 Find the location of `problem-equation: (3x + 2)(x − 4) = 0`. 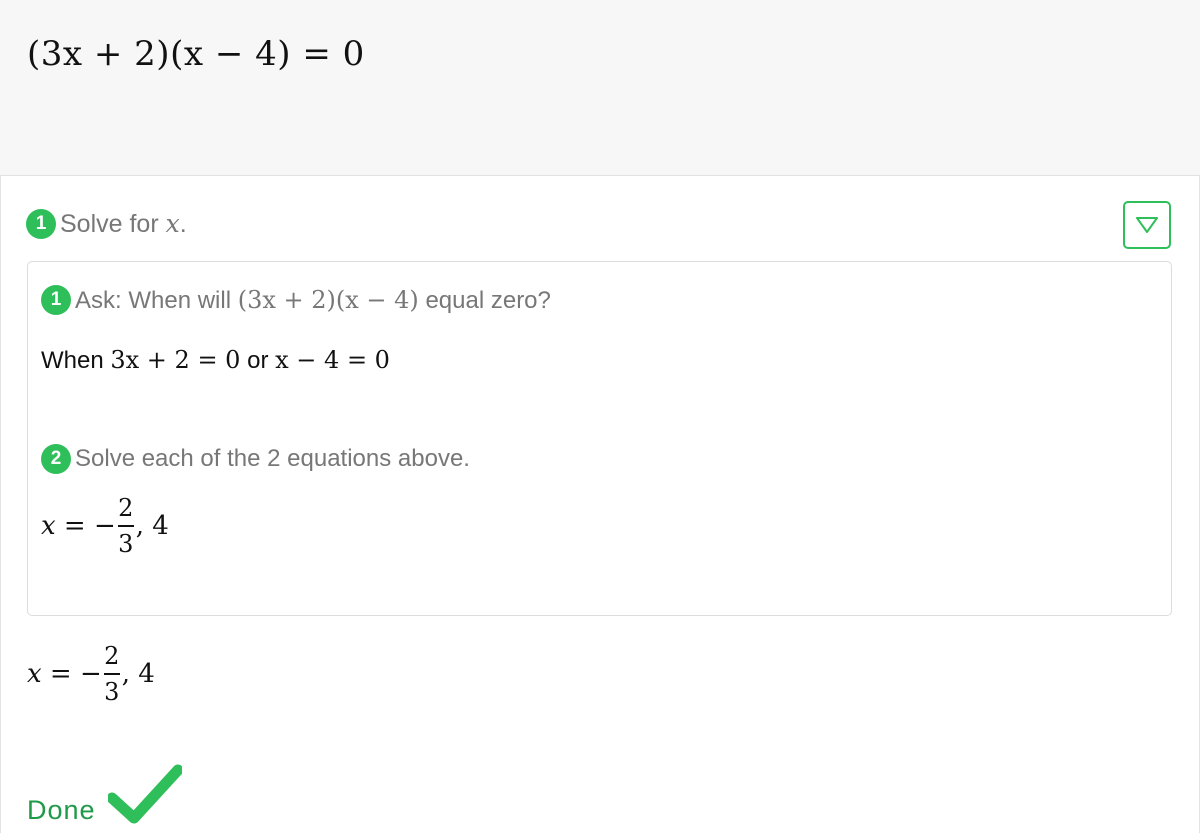

problem-equation: (3x + 2)(x − 4) = 0 is located at coordinates (196, 54).